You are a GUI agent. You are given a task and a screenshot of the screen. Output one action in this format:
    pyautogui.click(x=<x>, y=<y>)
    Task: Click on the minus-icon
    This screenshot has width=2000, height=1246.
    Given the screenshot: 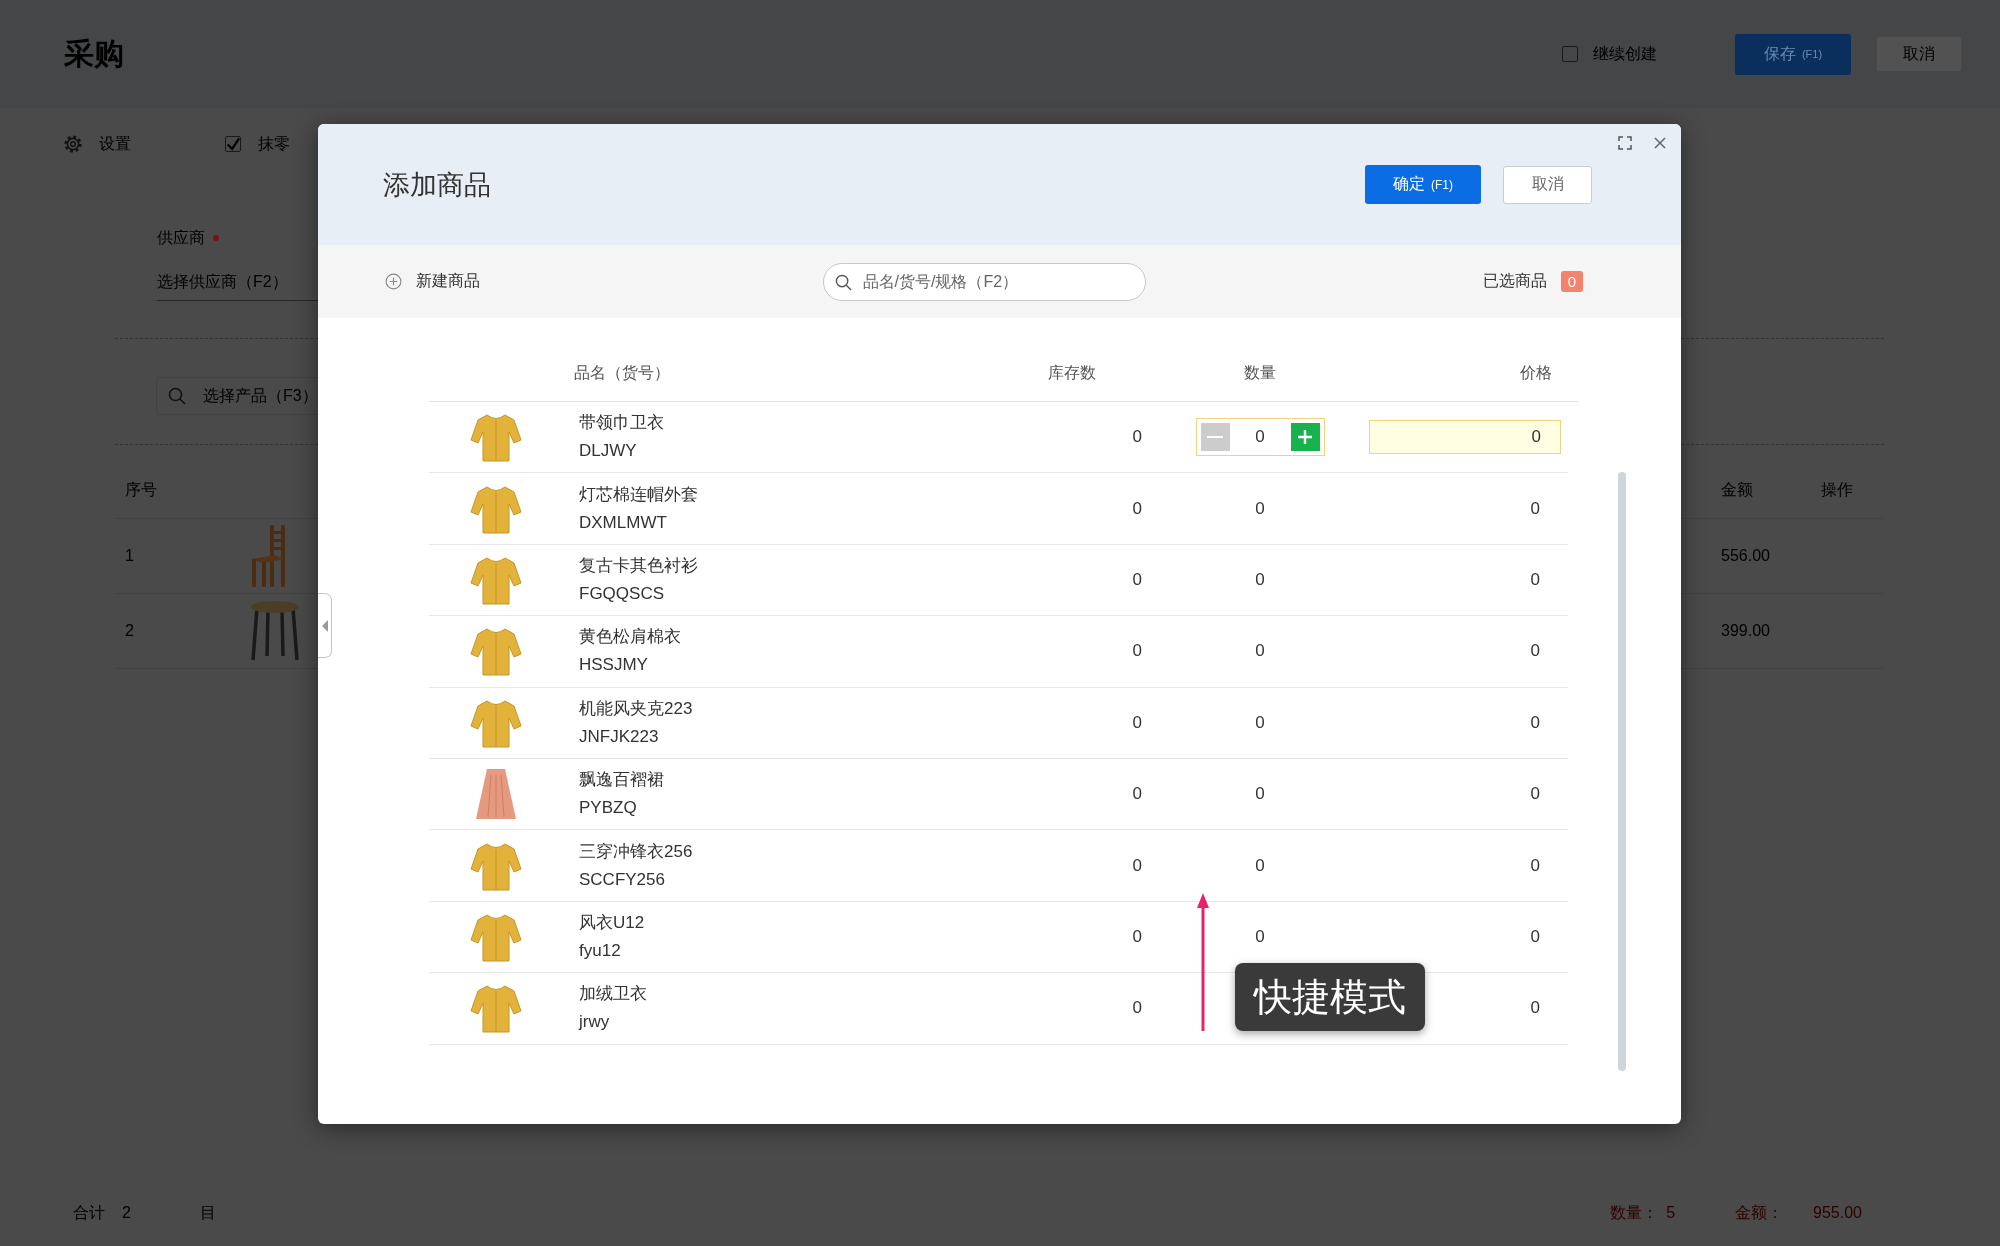 What is the action you would take?
    pyautogui.click(x=1215, y=437)
    